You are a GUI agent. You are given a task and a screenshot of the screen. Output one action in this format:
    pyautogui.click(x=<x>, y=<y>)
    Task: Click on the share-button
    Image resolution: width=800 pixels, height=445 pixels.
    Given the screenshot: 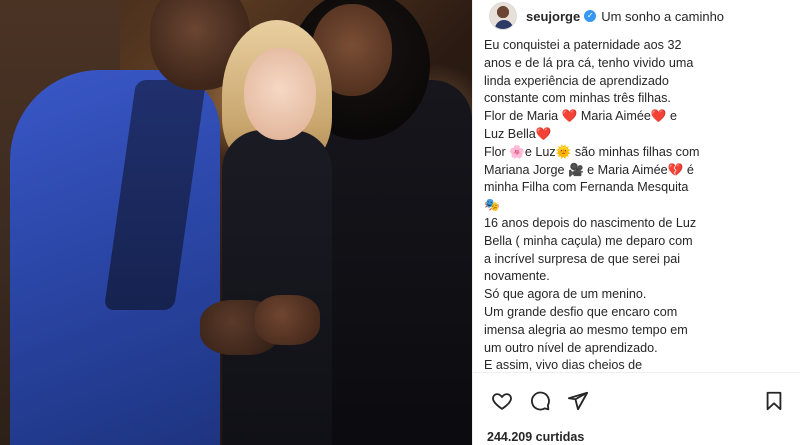 What is the action you would take?
    pyautogui.click(x=578, y=401)
    